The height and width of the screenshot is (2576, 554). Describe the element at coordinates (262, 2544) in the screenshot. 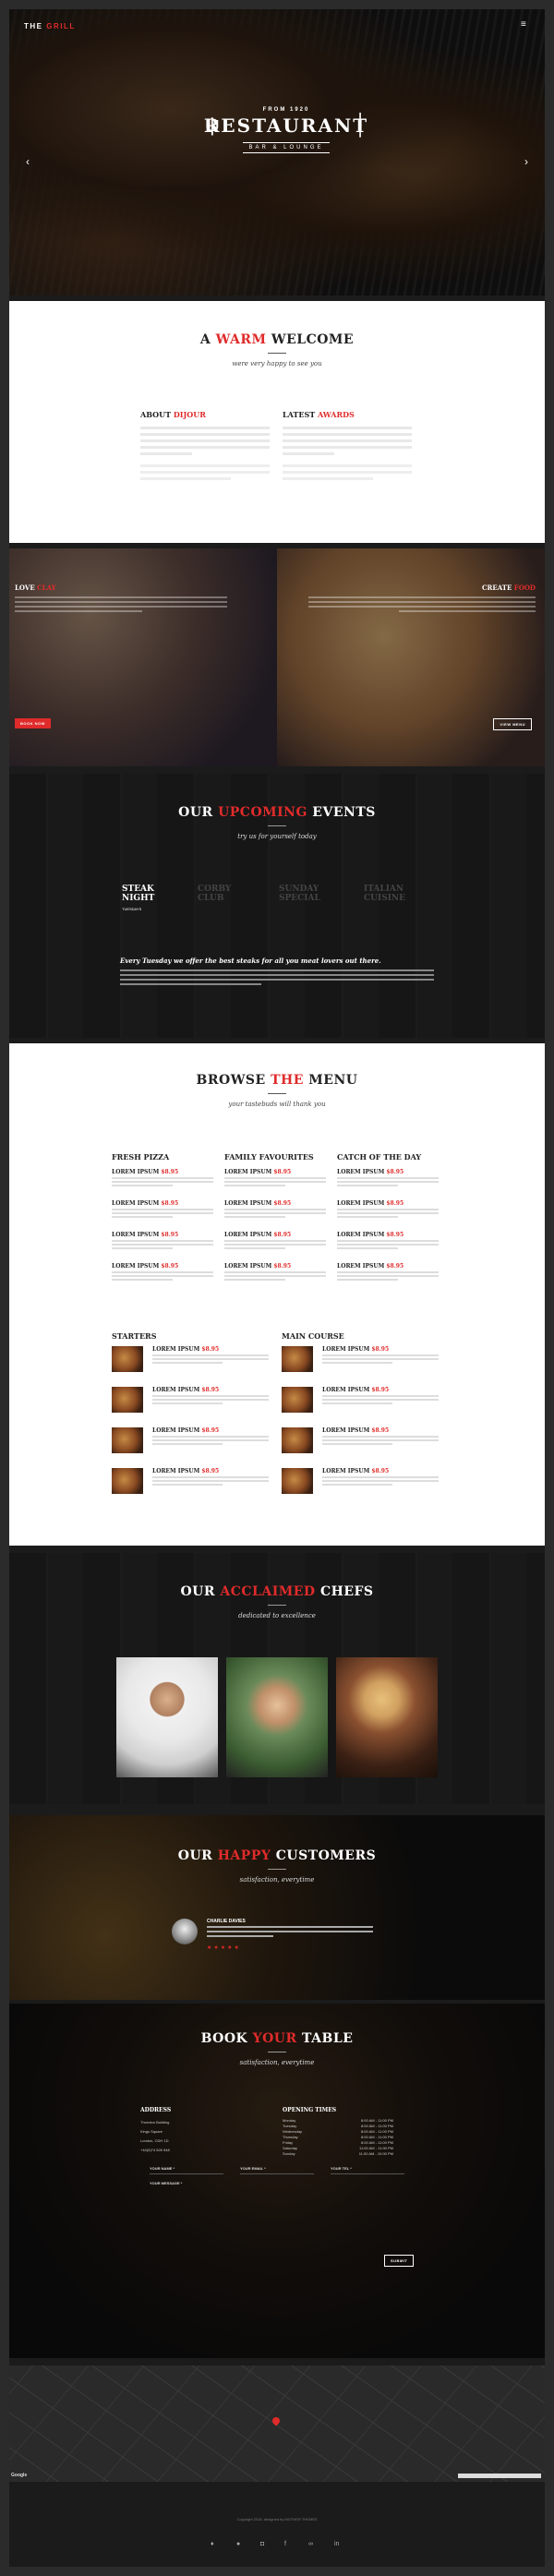

I see `instagram-icon: ◘` at that location.